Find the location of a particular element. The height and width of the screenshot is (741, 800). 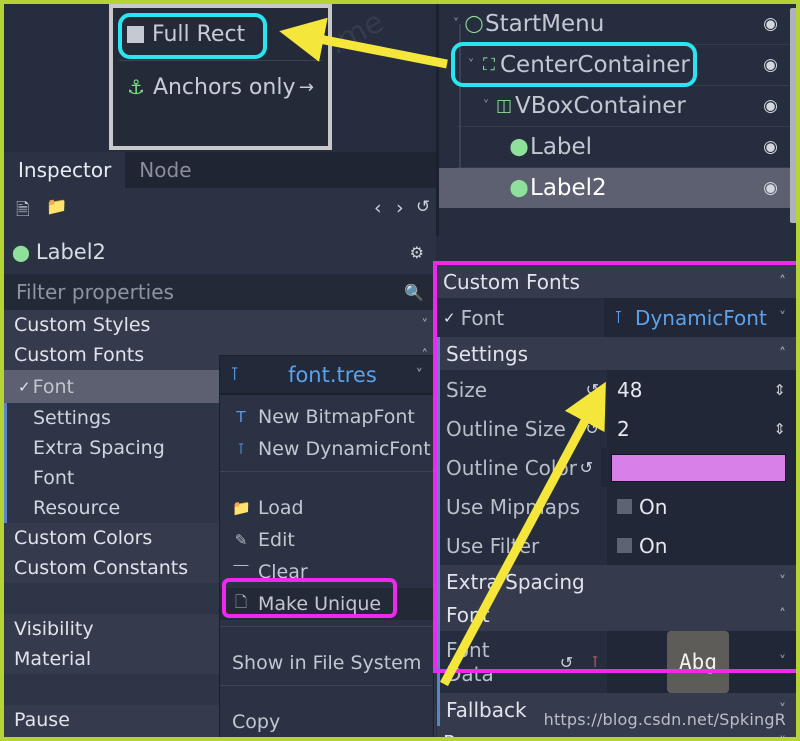

menu-item-label: New BitmapFont is located at coordinates (336, 417).